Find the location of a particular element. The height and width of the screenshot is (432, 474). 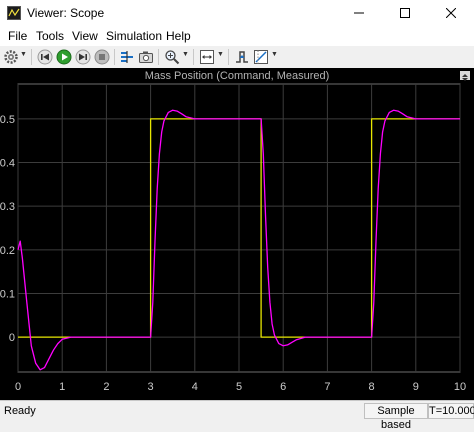

triggers-button is located at coordinates (242, 57).